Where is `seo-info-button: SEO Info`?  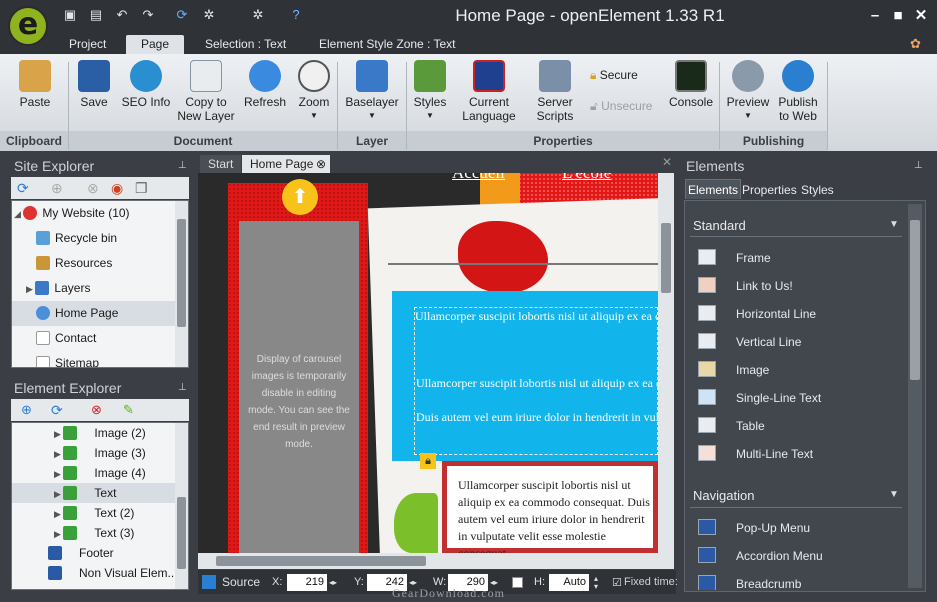
seo-info-button: SEO Info is located at coordinates (146, 84).